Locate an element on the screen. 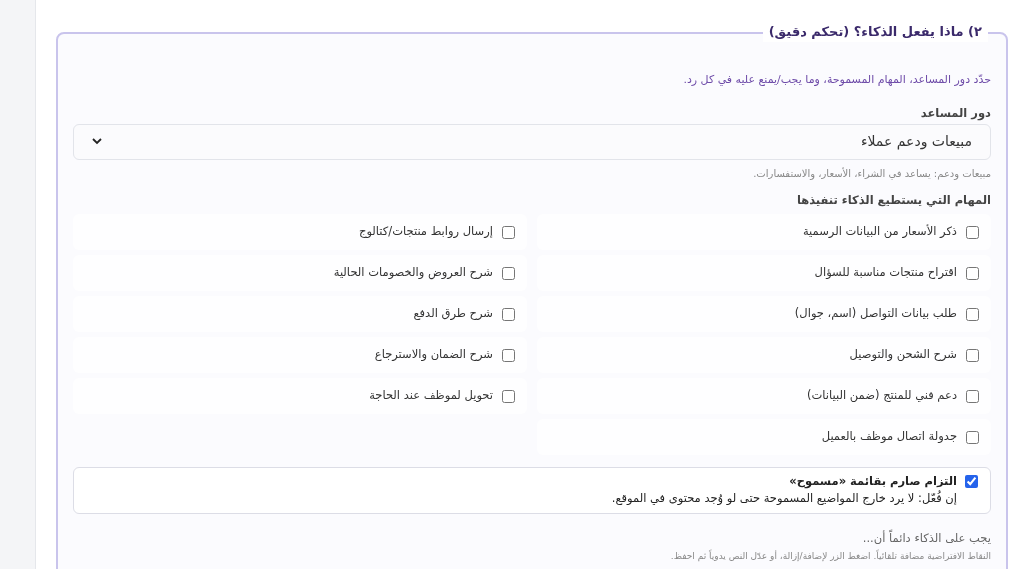  task-label: طلب بيانات التواصل (اسم، جوال) is located at coordinates (875, 314).